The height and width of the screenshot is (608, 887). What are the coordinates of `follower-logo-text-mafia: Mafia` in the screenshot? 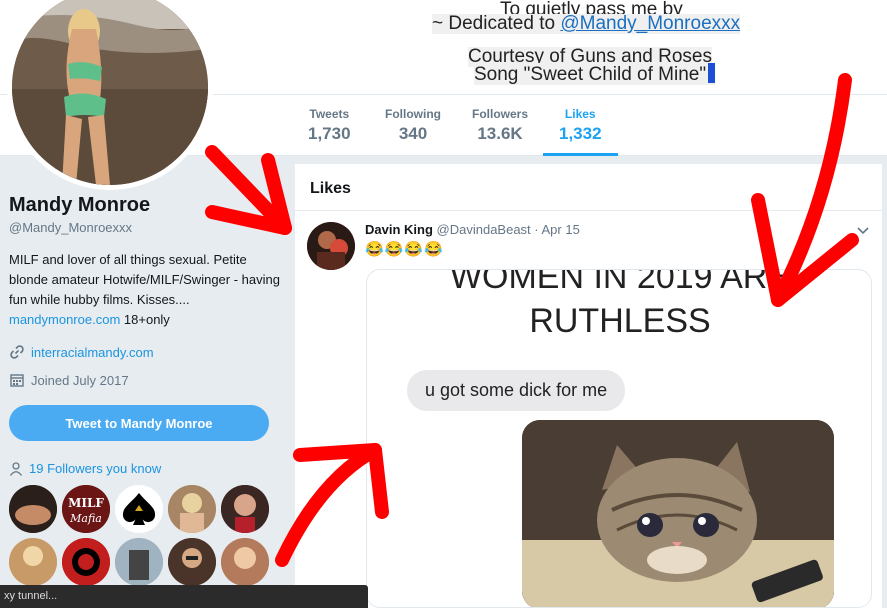 It's located at (85, 518).